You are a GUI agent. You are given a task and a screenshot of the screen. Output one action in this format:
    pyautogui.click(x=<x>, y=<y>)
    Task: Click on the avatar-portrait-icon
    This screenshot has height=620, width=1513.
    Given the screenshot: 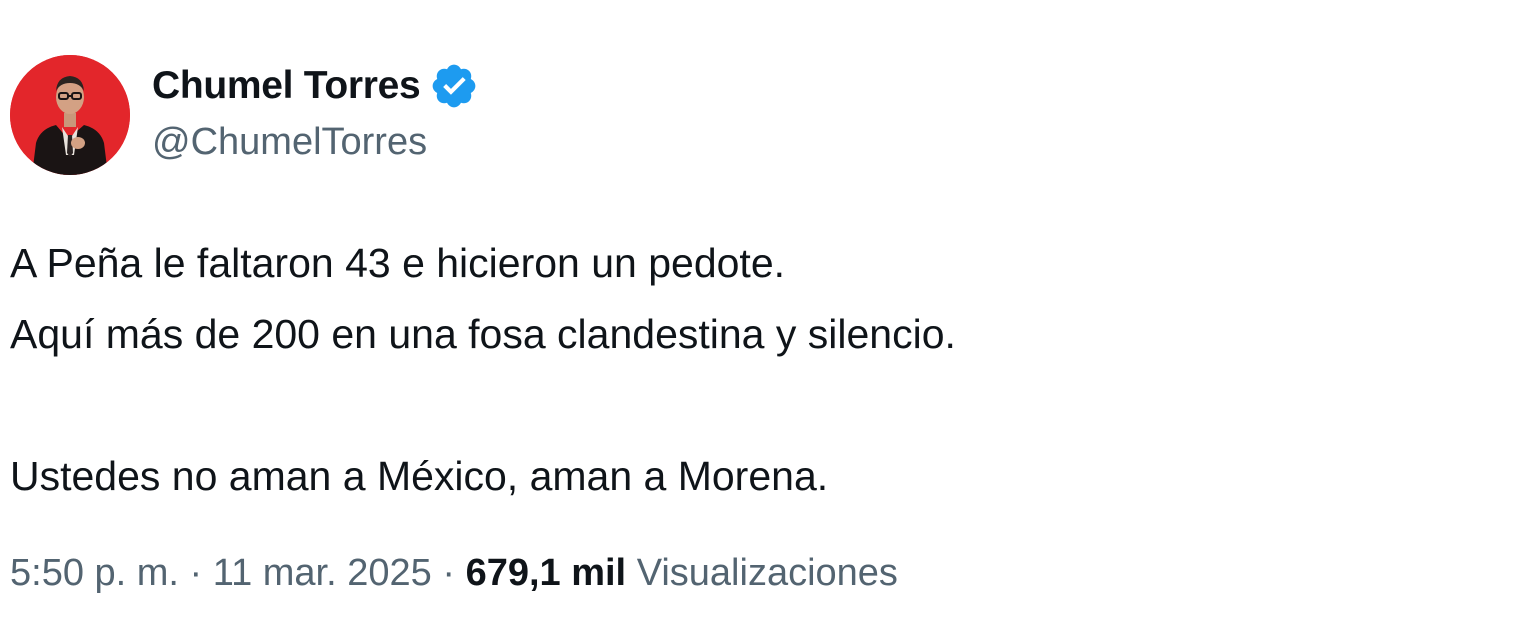 What is the action you would take?
    pyautogui.click(x=70, y=115)
    